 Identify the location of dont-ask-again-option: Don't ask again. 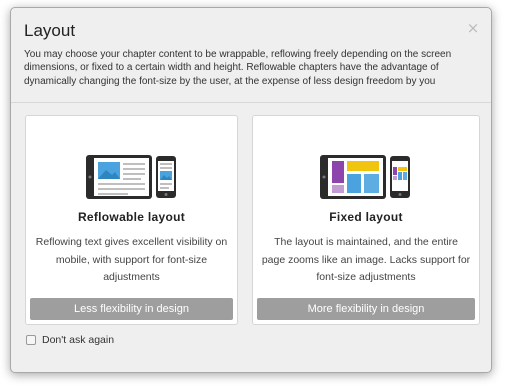
(70, 340).